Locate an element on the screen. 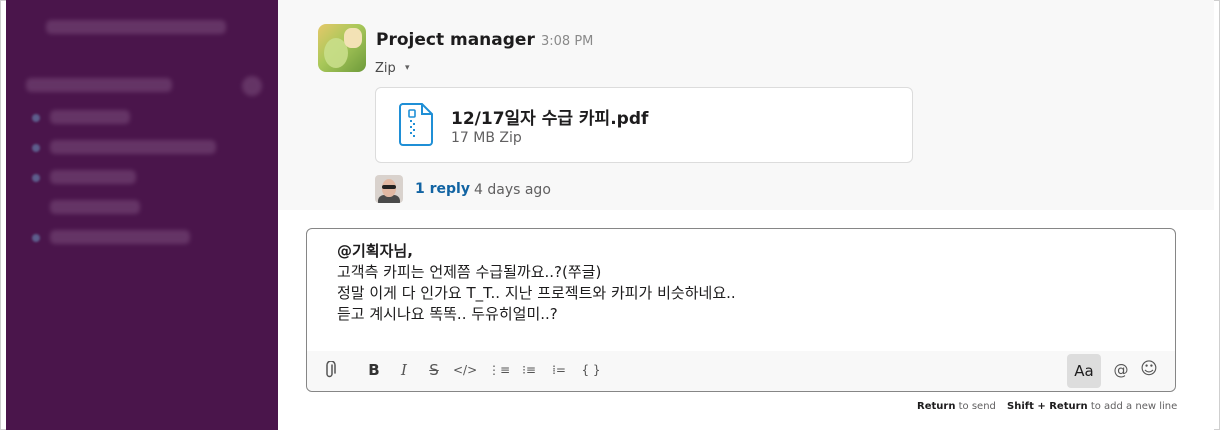 Image resolution: width=1220 pixels, height=430 pixels. attachment-type-label: Zip is located at coordinates (385, 68).